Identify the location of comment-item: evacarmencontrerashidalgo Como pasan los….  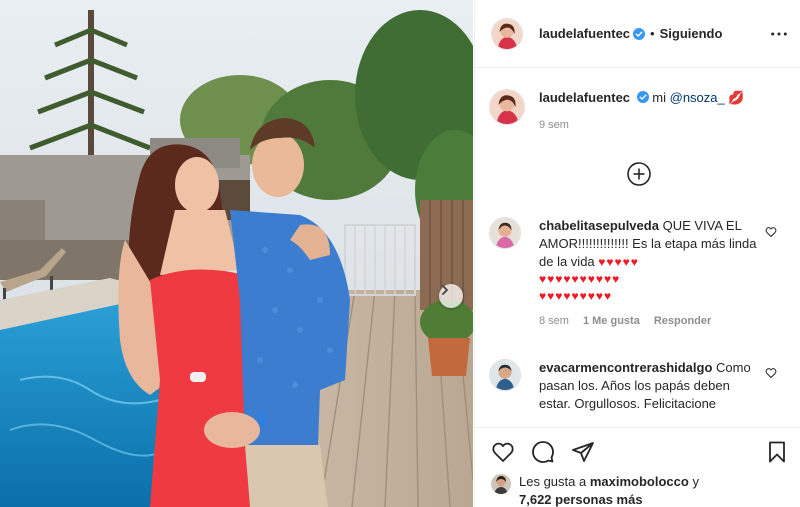
(625, 386).